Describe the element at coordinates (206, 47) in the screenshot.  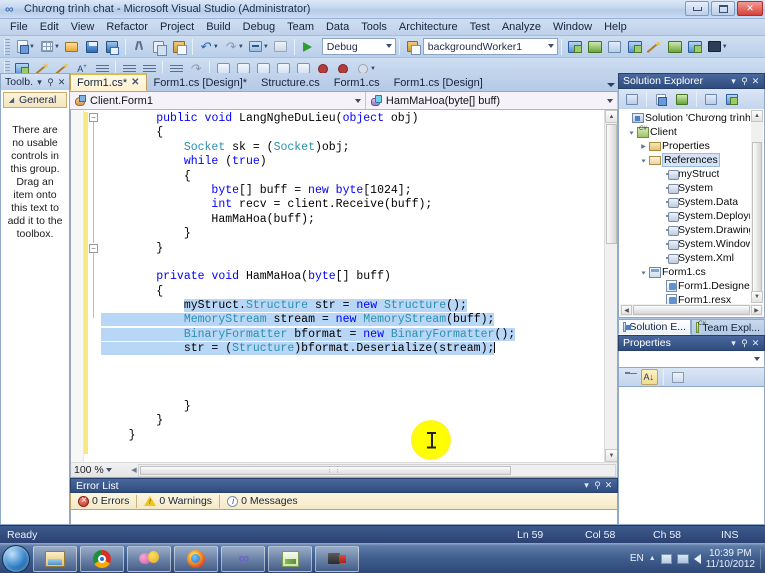
I see `undo-icon` at that location.